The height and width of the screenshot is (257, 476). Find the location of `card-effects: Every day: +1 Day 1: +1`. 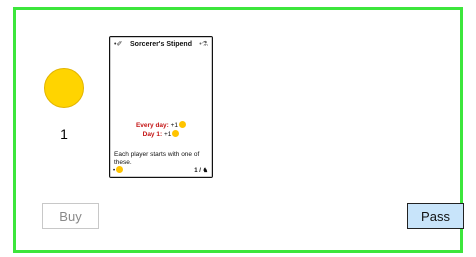

card-effects: Every day: +1 Day 1: +1 is located at coordinates (161, 130).